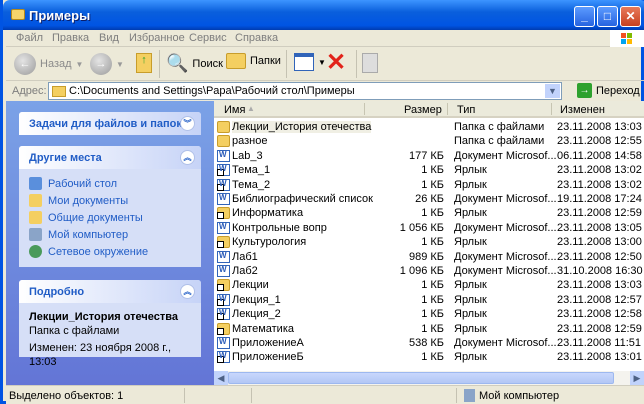 The height and width of the screenshot is (404, 644). I want to click on file-size: 1 КБ, so click(432, 314).